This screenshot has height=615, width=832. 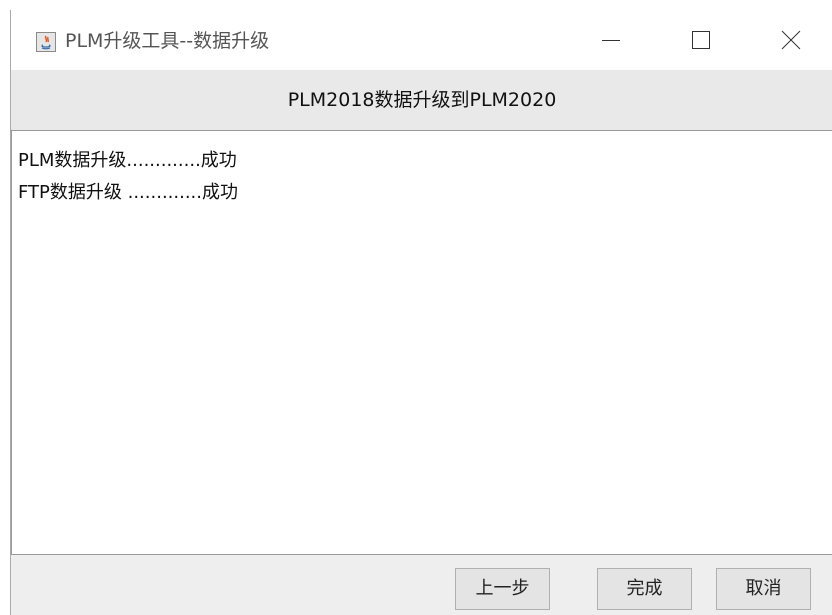 I want to click on close-icon, so click(x=791, y=40).